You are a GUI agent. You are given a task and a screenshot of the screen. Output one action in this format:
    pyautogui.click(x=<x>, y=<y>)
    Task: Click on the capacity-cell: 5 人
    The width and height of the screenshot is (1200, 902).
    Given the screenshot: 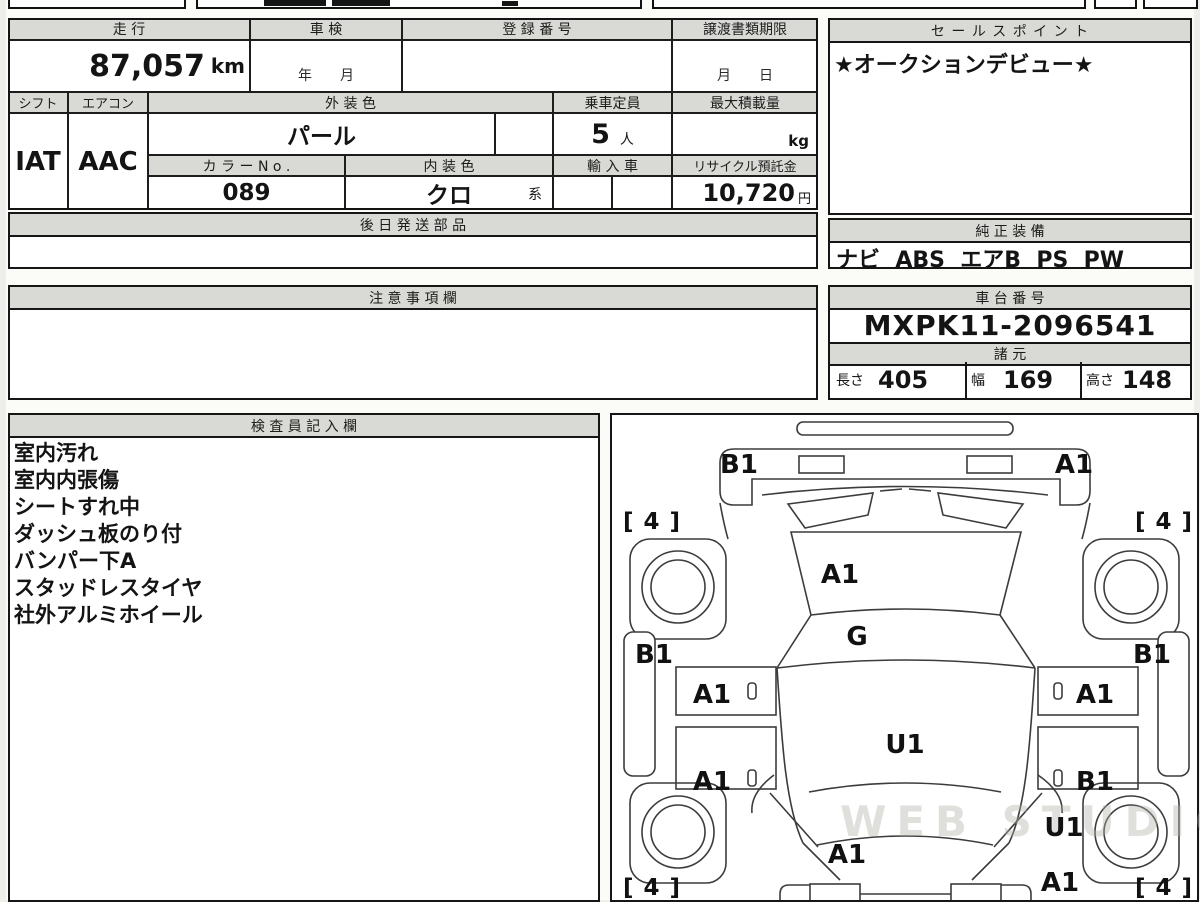 What is the action you would take?
    pyautogui.click(x=612, y=134)
    